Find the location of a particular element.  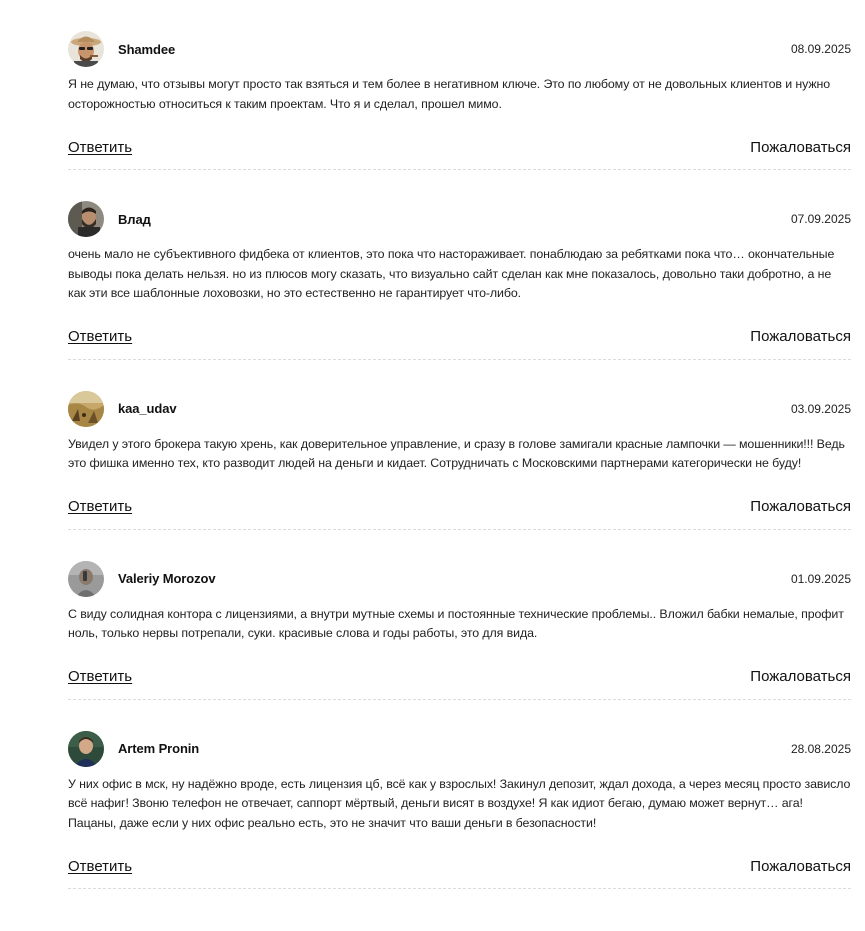

comment-header: Artem Pronin 28.08.2025 is located at coordinates (459, 748).